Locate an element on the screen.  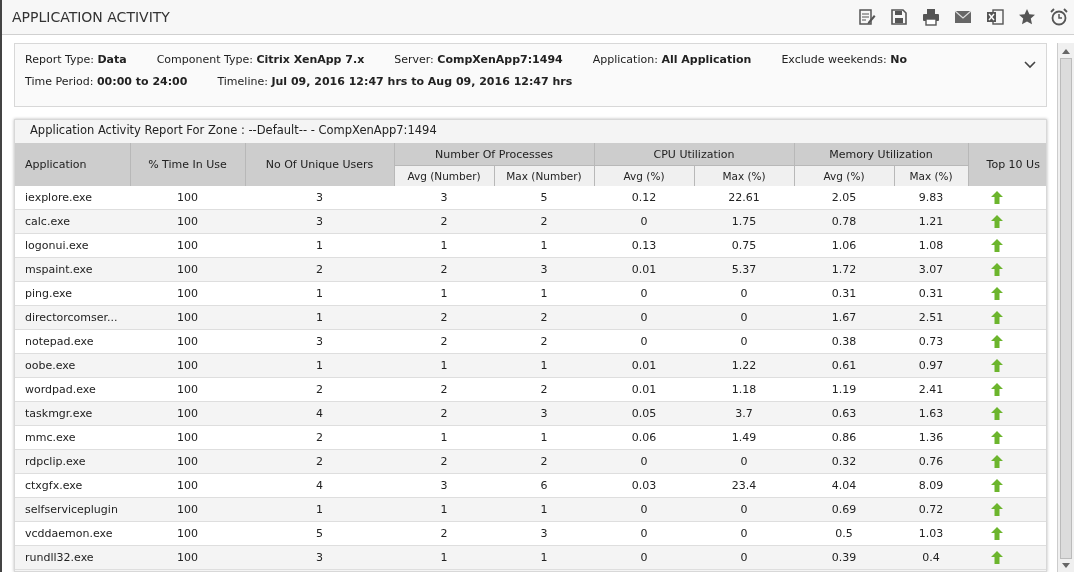
table-cell: 0.75 is located at coordinates (744, 245).